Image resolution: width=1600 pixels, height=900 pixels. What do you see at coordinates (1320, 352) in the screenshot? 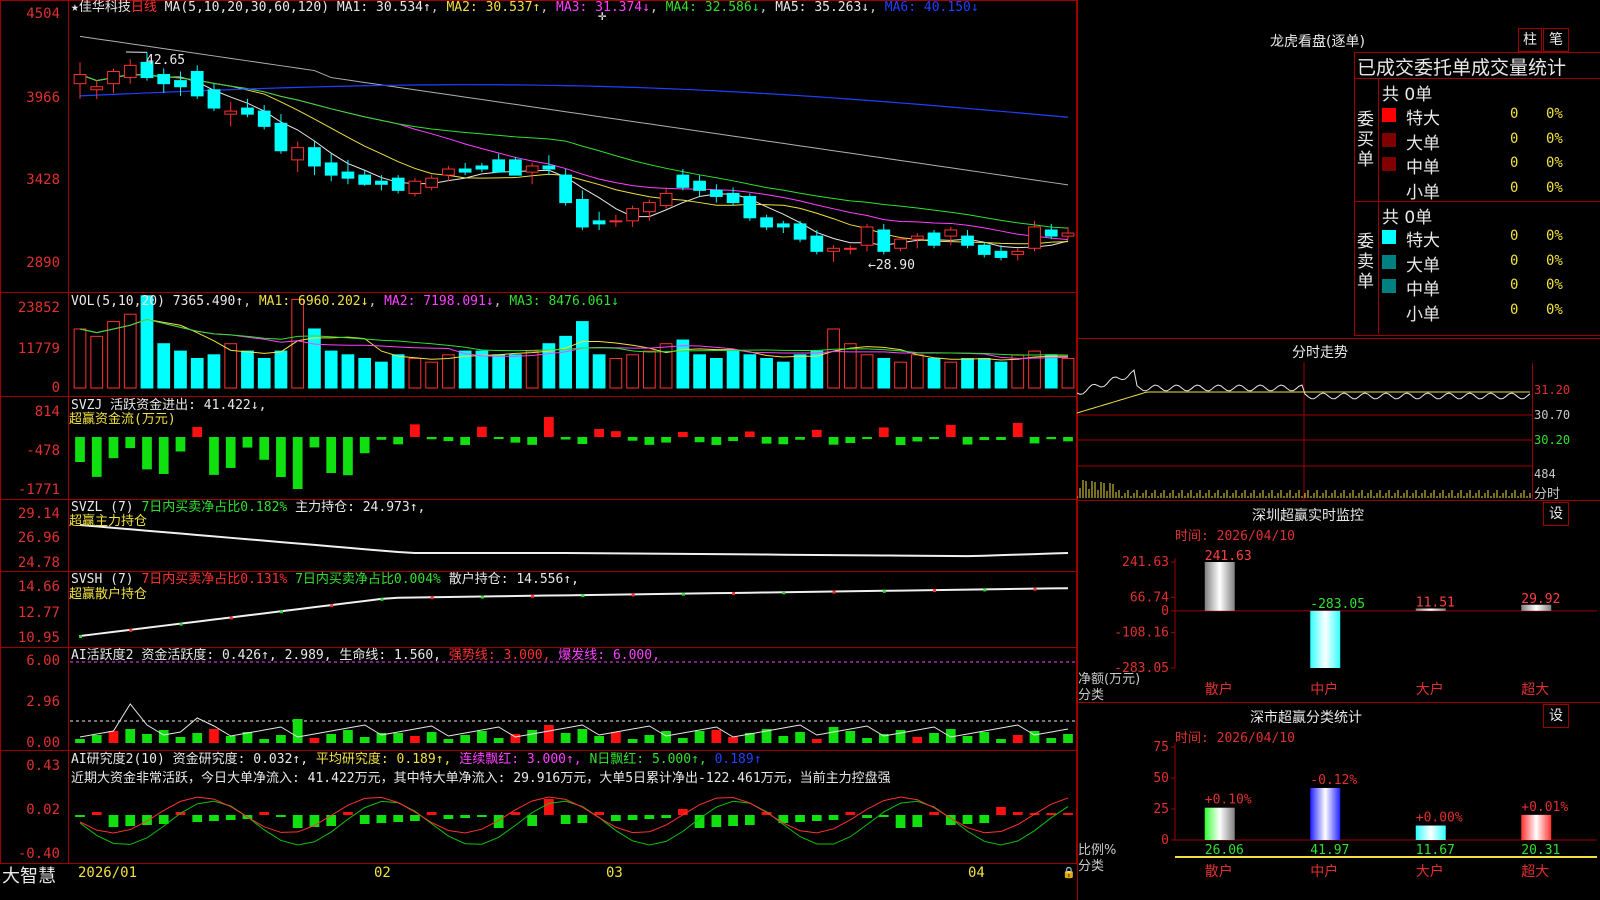
I see `fenshi-title: 分时走势` at bounding box center [1320, 352].